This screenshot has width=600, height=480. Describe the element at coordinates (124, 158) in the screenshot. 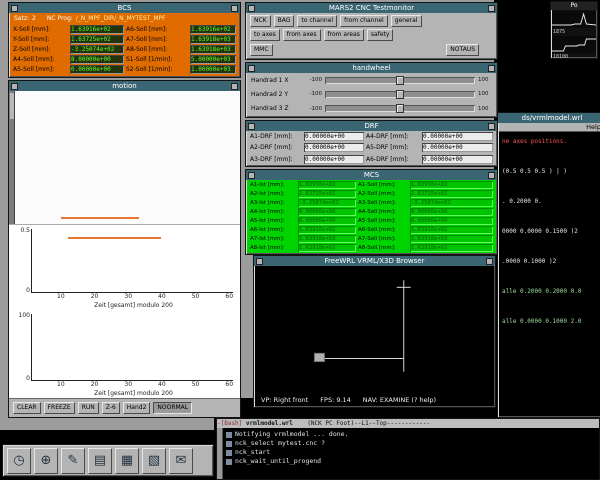

I see `motion-canvas` at that location.